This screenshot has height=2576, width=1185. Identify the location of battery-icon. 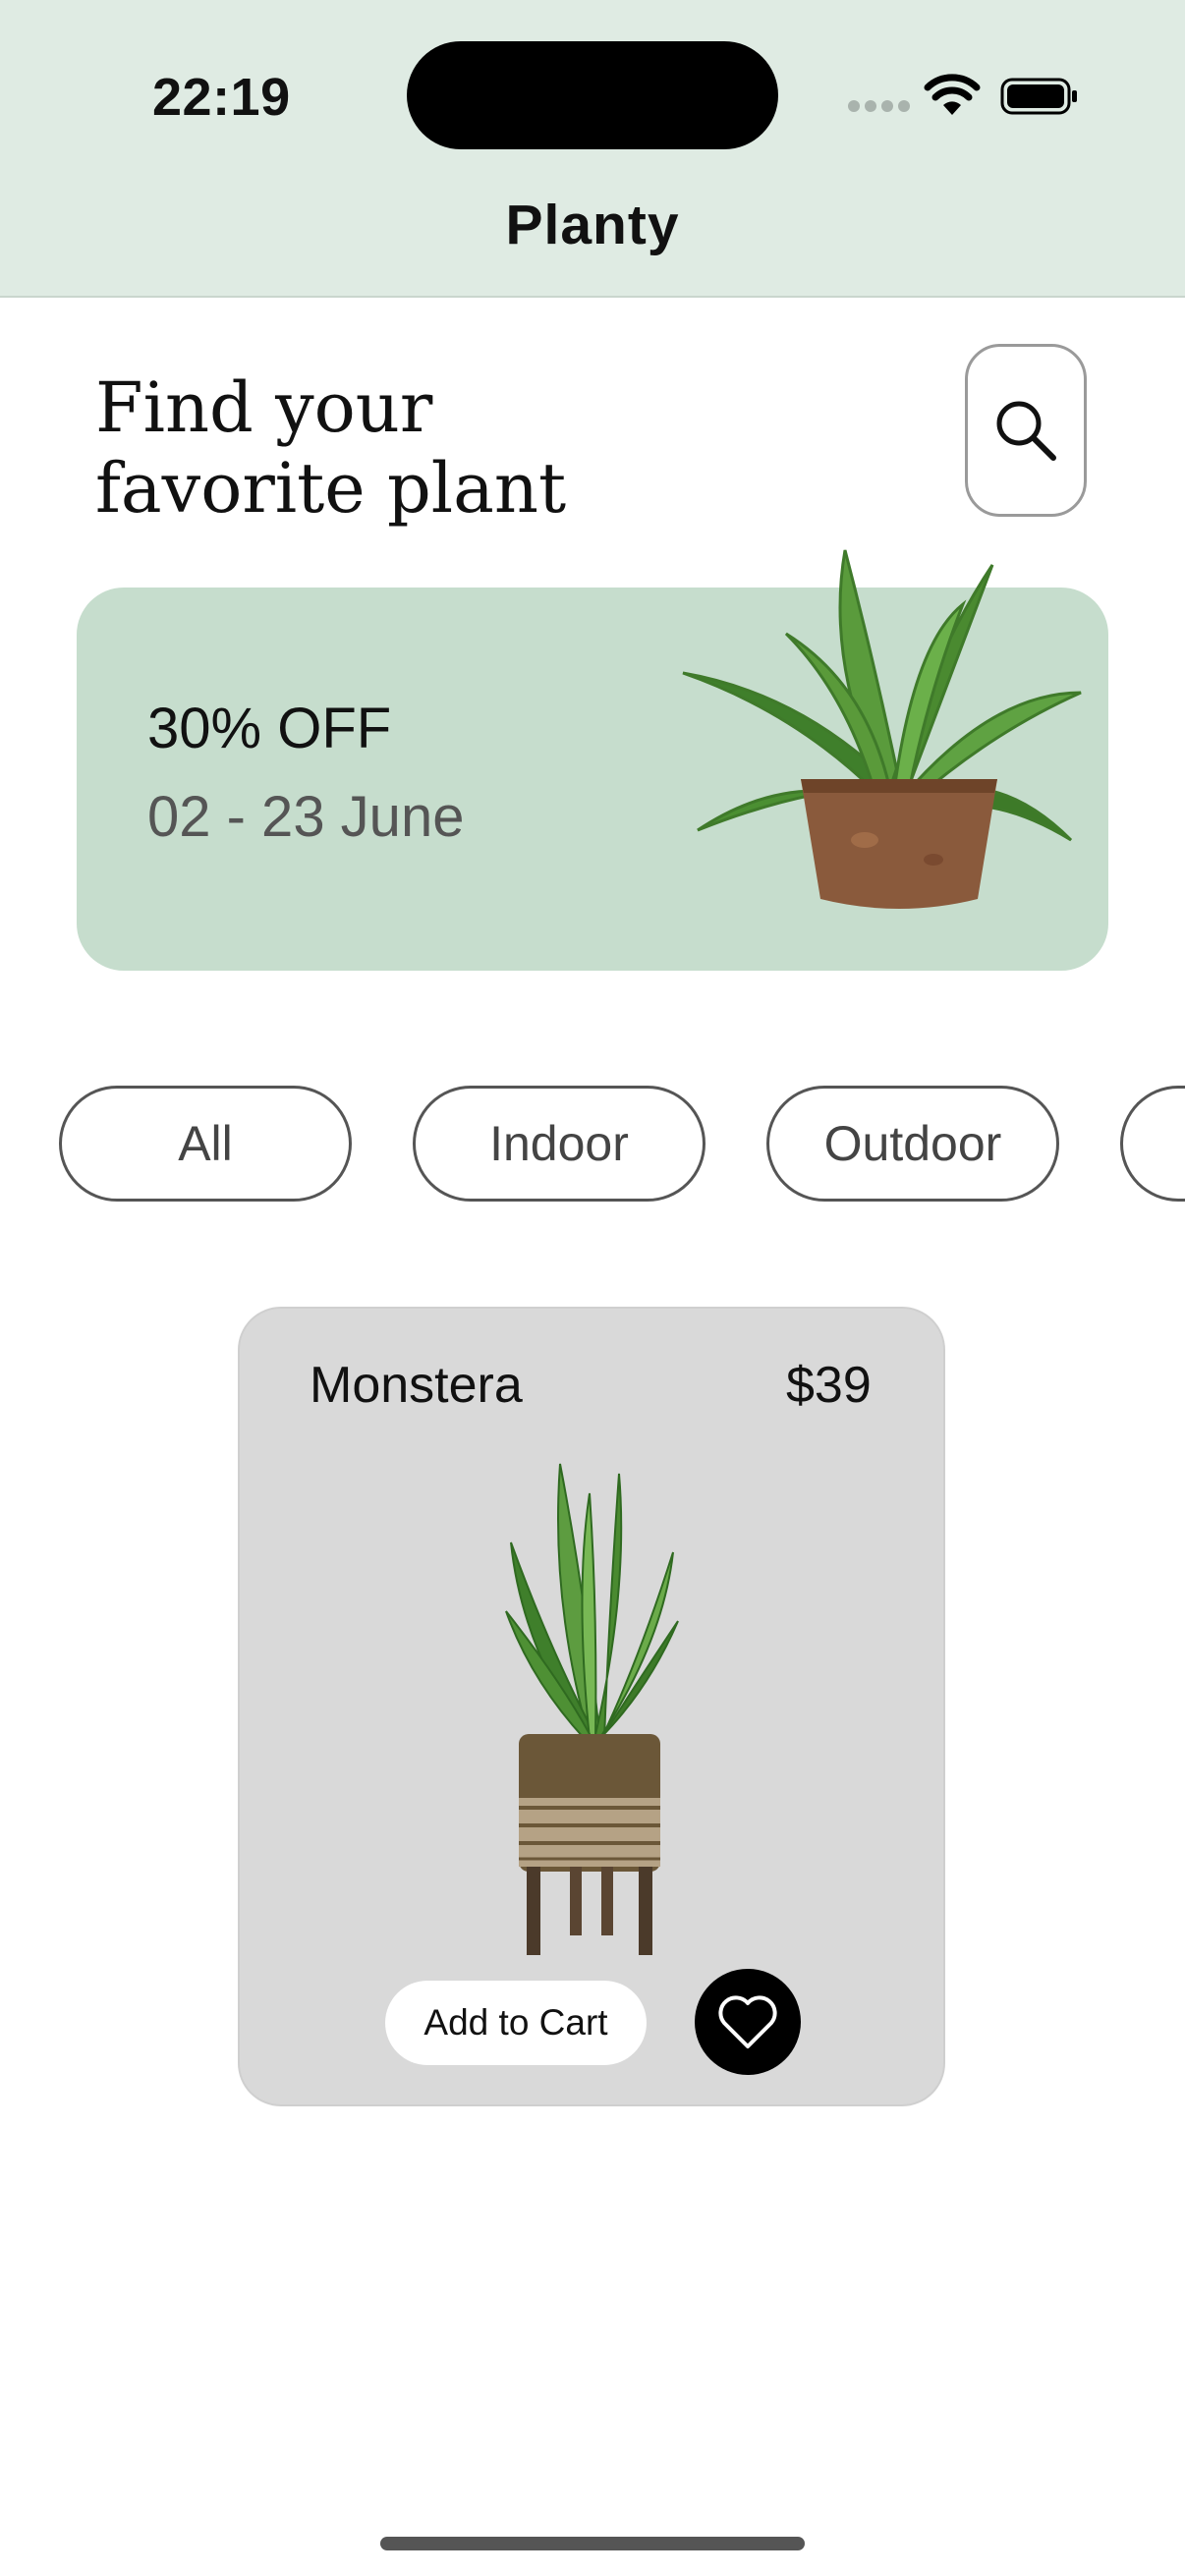
(1038, 96).